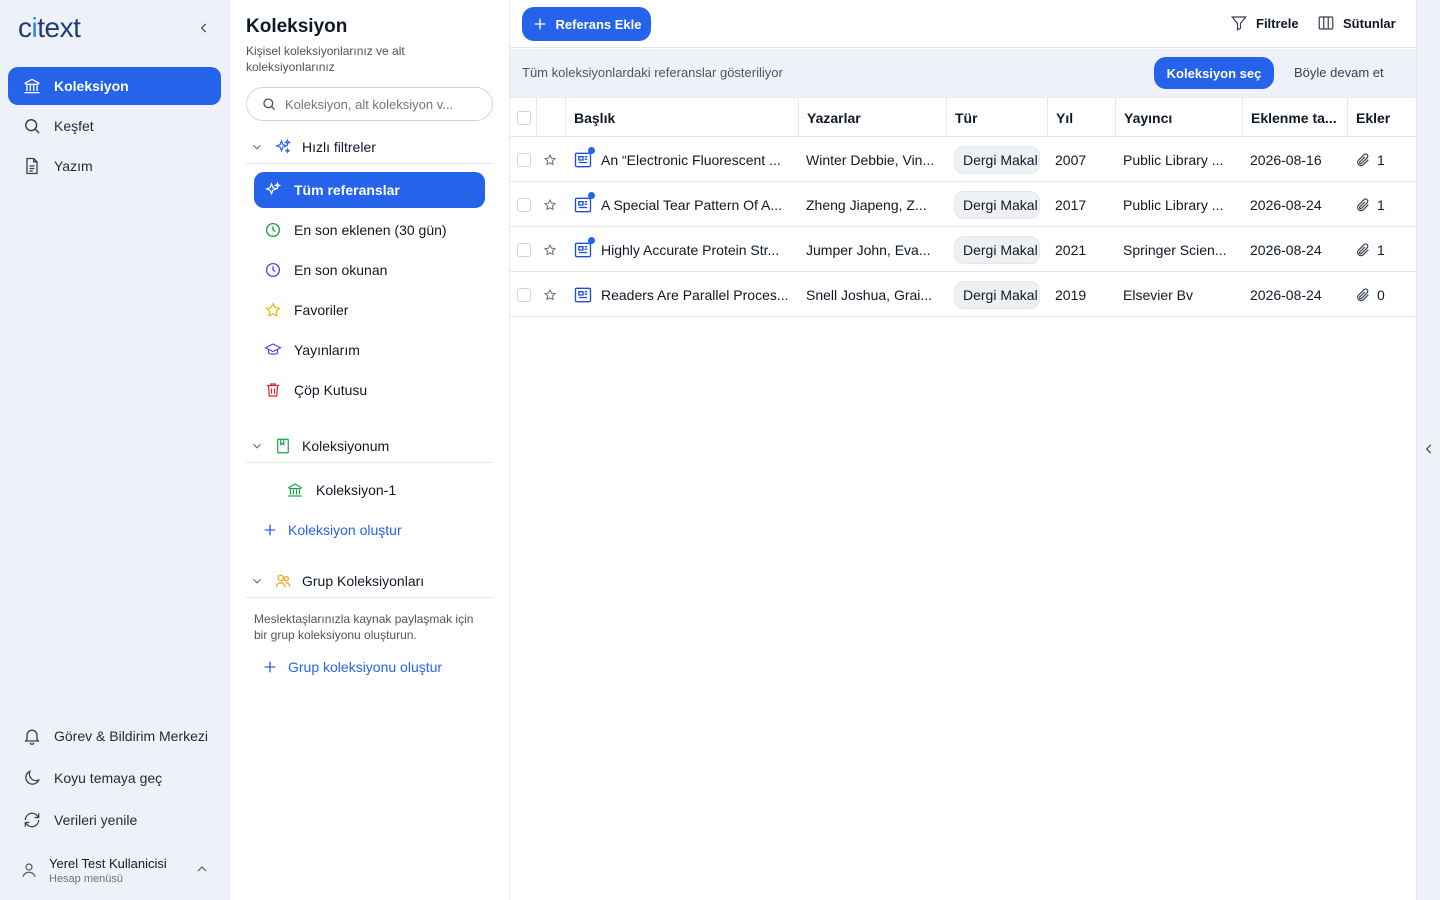  I want to click on row-added-date: 2026-08-16, so click(1286, 159).